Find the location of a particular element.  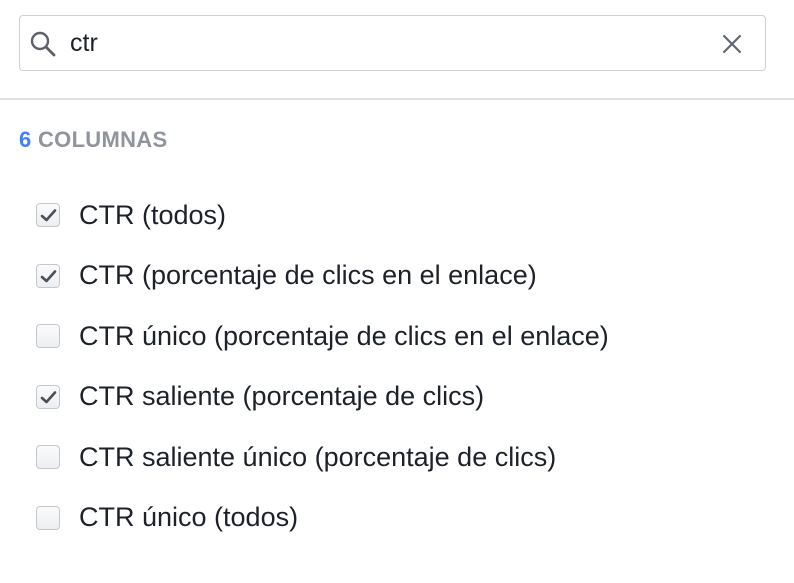

column-option: CTR (porcentaje de clics en el enlace) is located at coordinates (322, 276).